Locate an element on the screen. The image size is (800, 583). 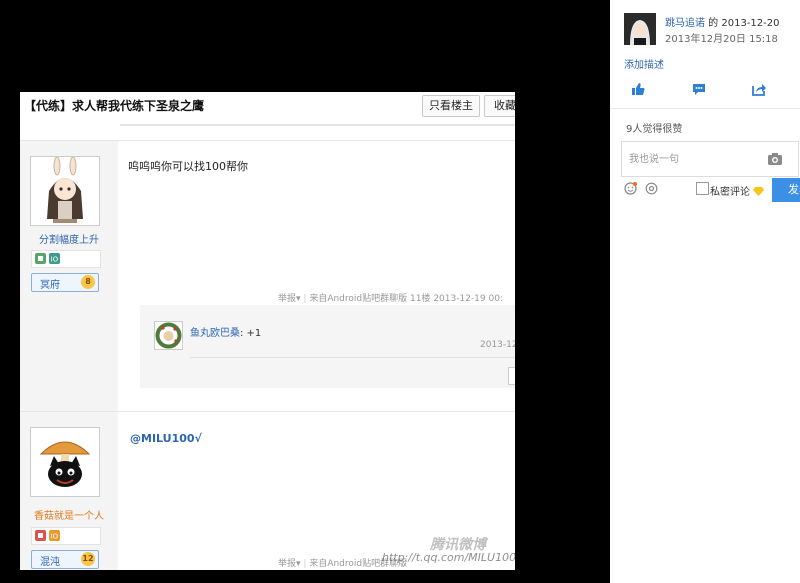
camera-icon is located at coordinates (775, 159).